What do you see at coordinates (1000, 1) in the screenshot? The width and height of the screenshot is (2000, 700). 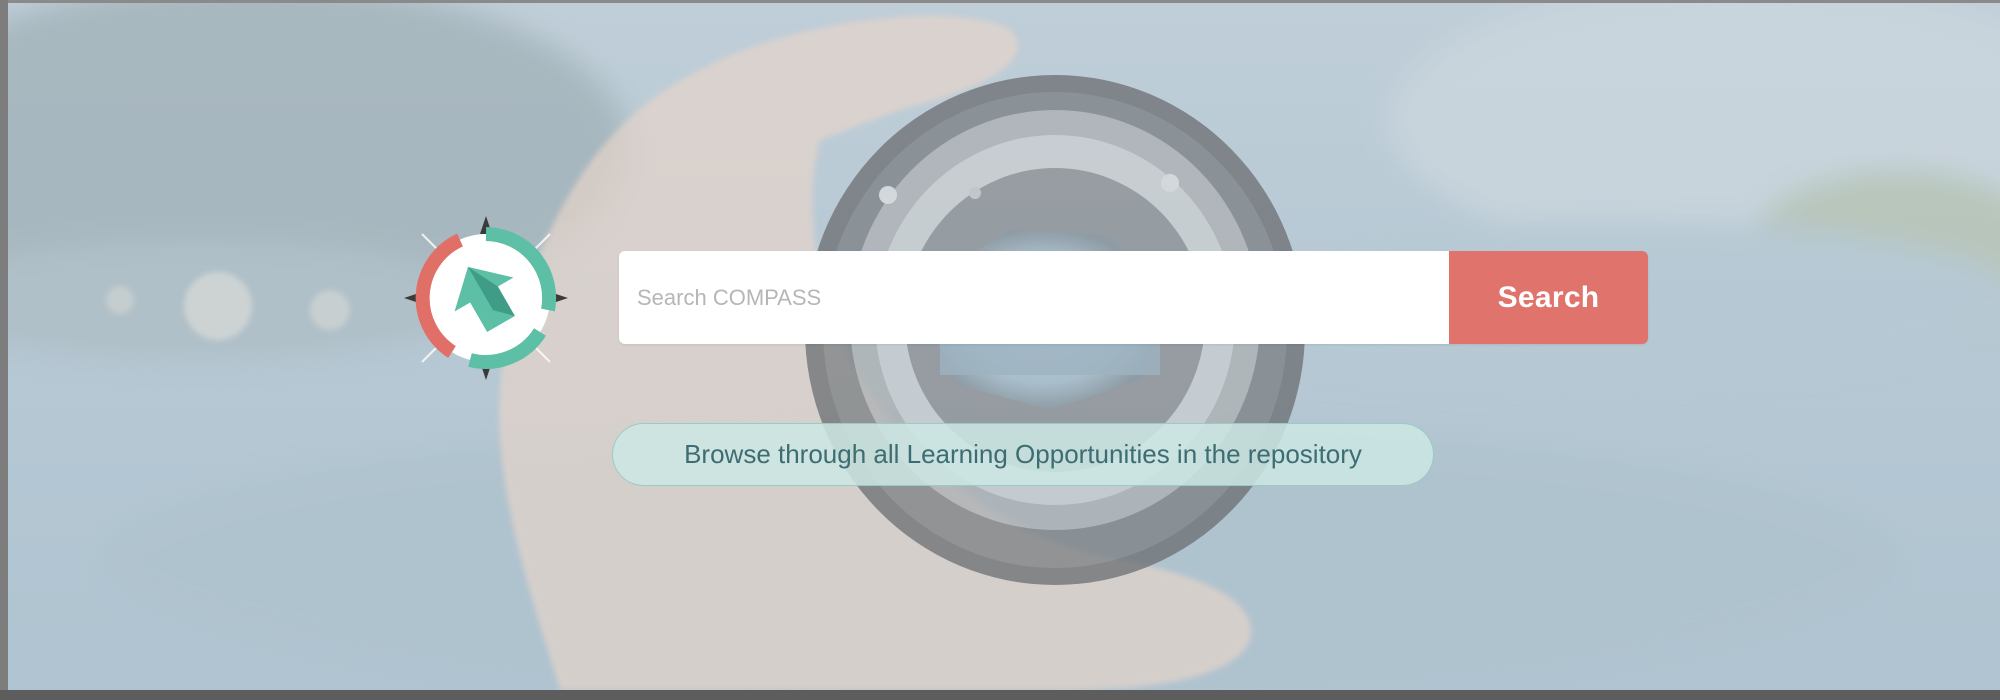 I see `top-border` at bounding box center [1000, 1].